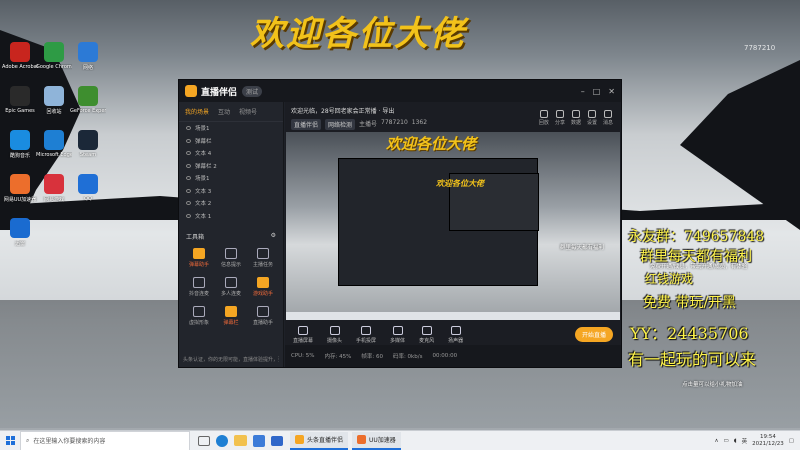  Describe the element at coordinates (231, 258) in the screenshot. I see `tool-item: 信息提示` at that location.